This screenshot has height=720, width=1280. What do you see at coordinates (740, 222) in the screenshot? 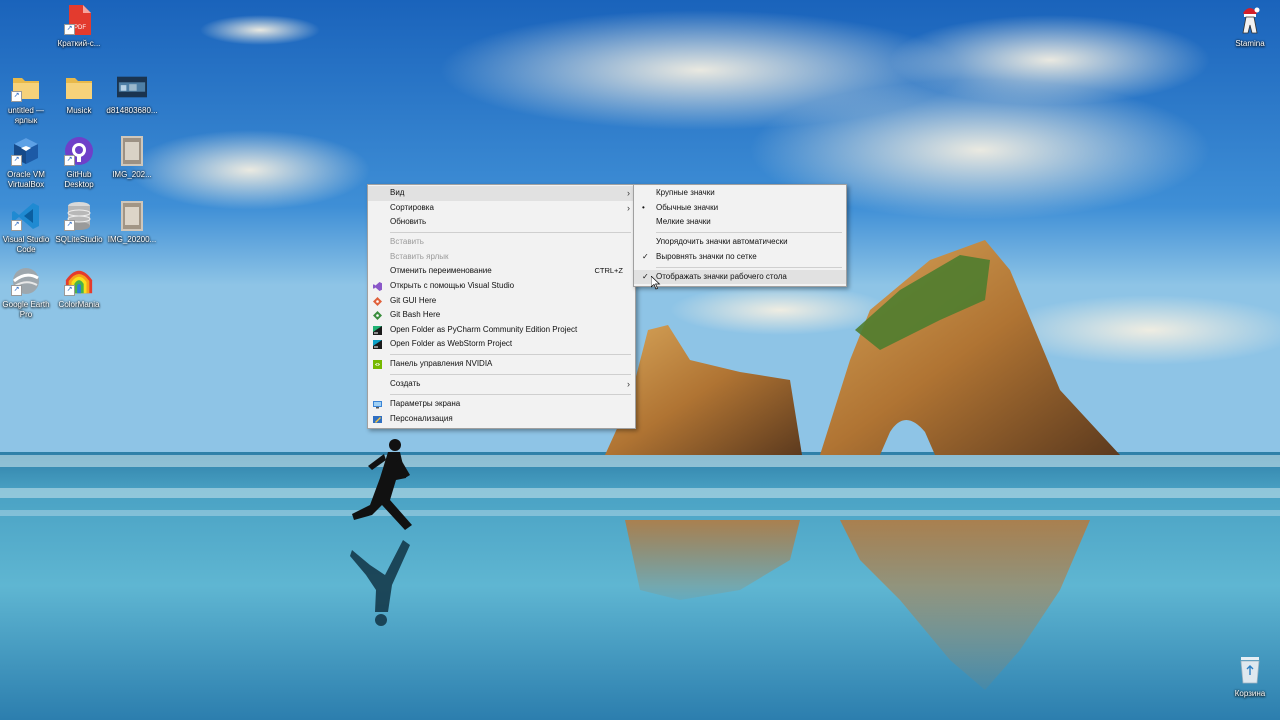
I see `menu-item-small-icons: Мелкие значки` at bounding box center [740, 222].